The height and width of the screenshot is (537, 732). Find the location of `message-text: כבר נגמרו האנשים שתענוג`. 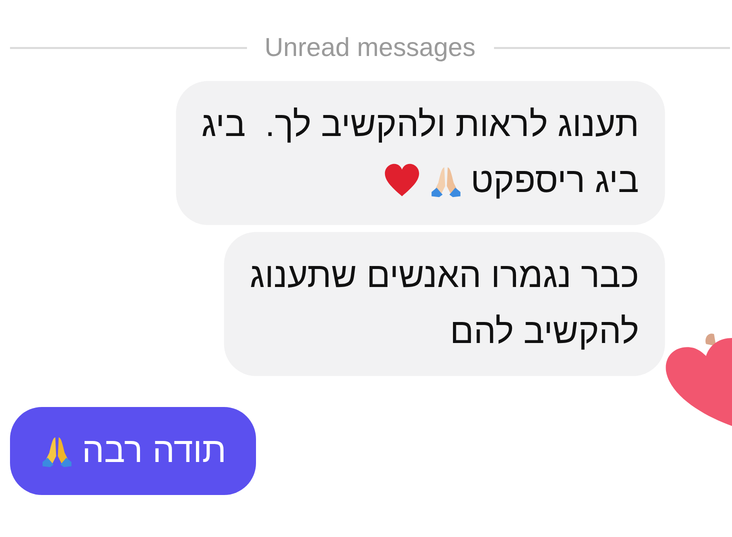

message-text: כבר נגמרו האנשים שתענוג is located at coordinates (444, 276).